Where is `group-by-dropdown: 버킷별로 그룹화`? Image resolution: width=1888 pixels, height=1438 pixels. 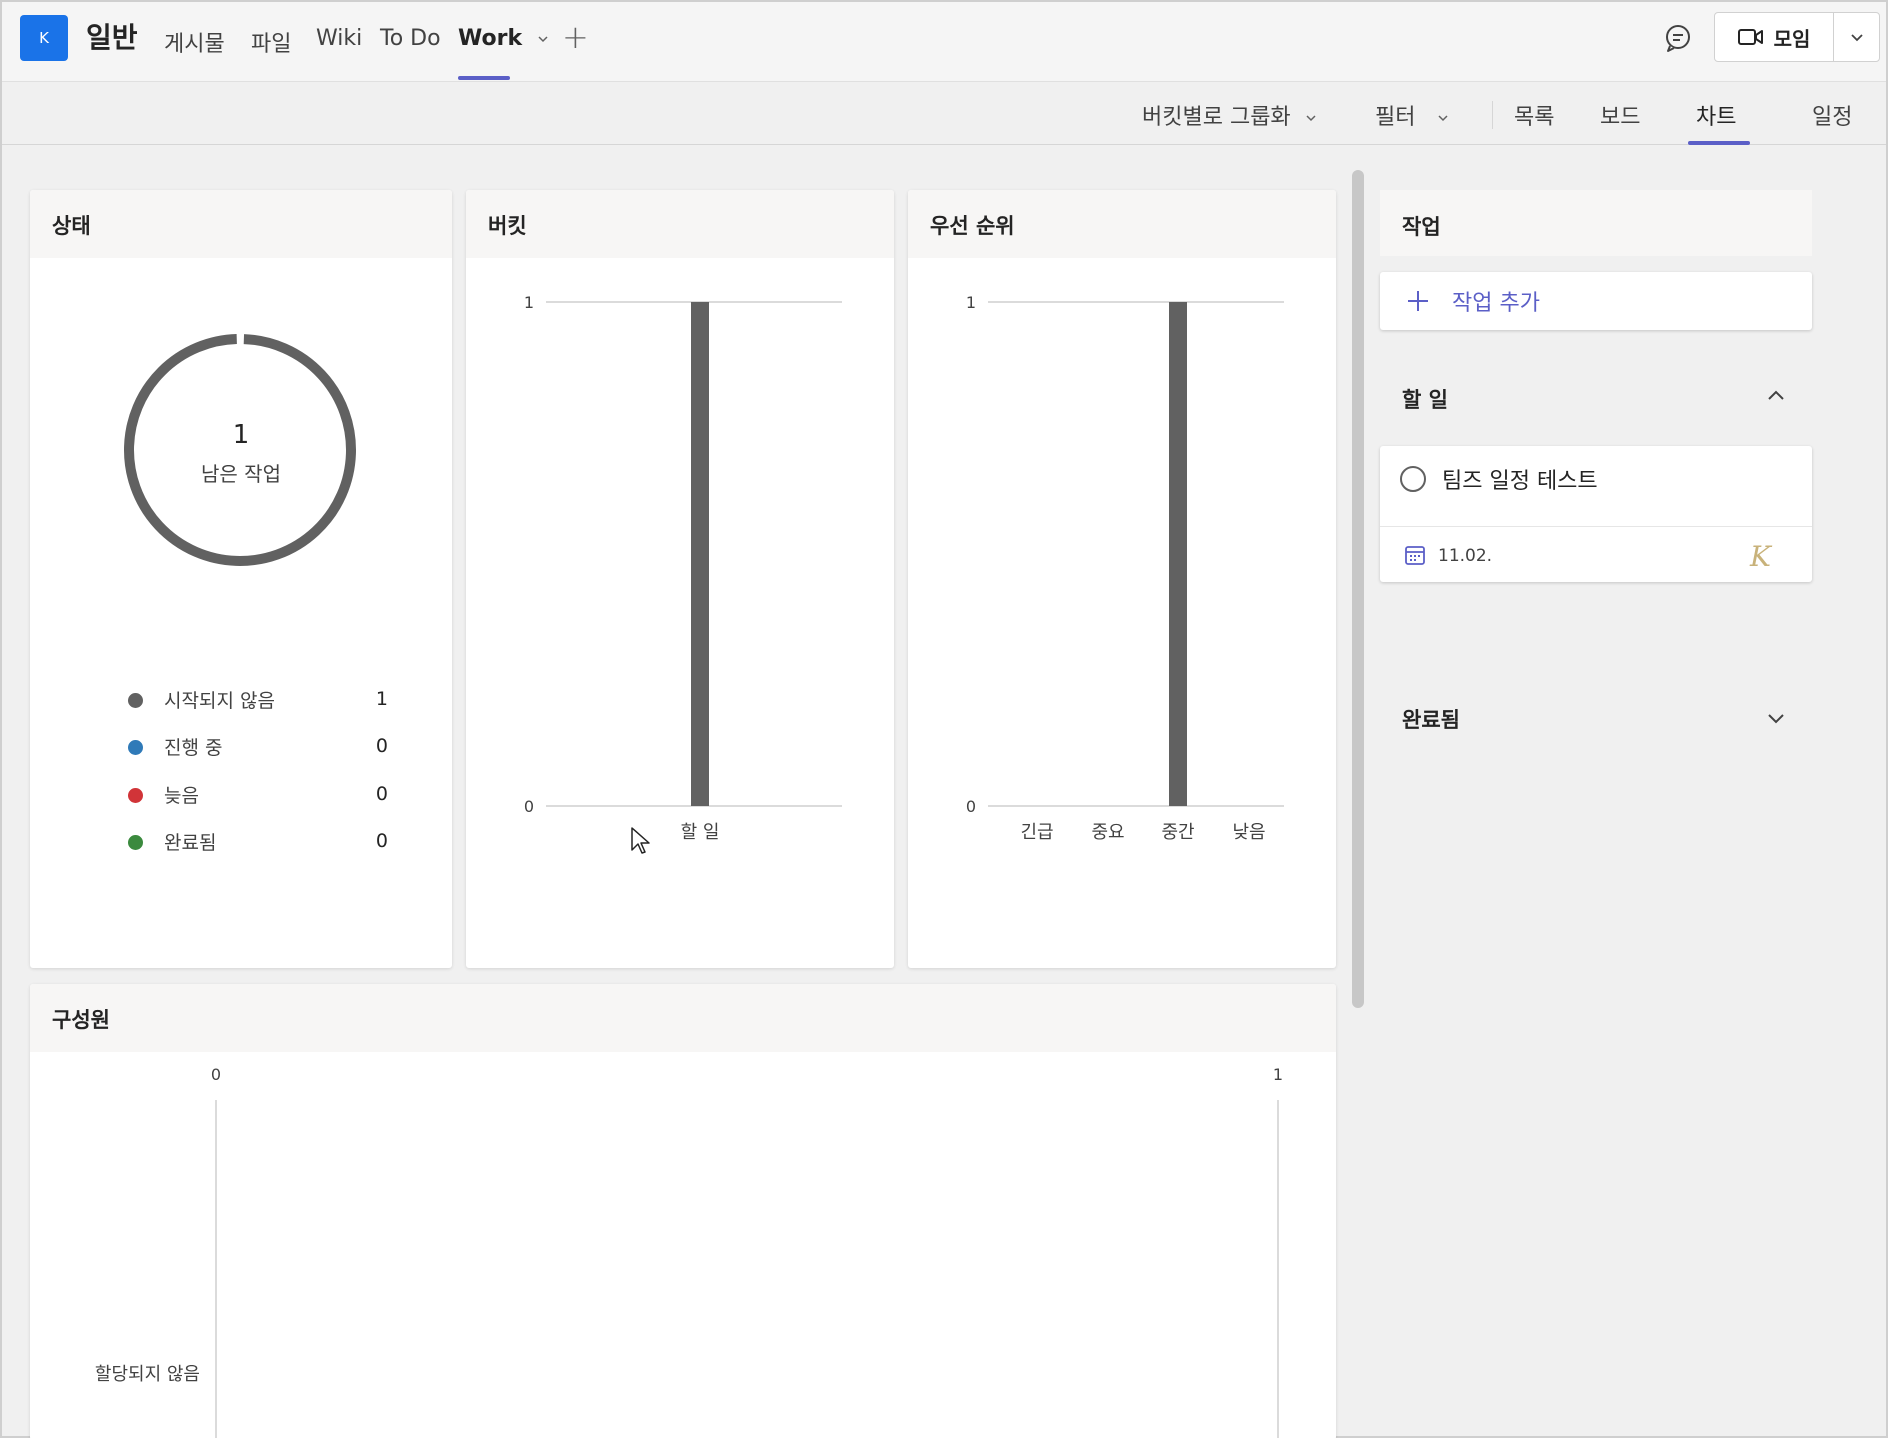
group-by-dropdown: 버킷별로 그룹화 is located at coordinates (1230, 115).